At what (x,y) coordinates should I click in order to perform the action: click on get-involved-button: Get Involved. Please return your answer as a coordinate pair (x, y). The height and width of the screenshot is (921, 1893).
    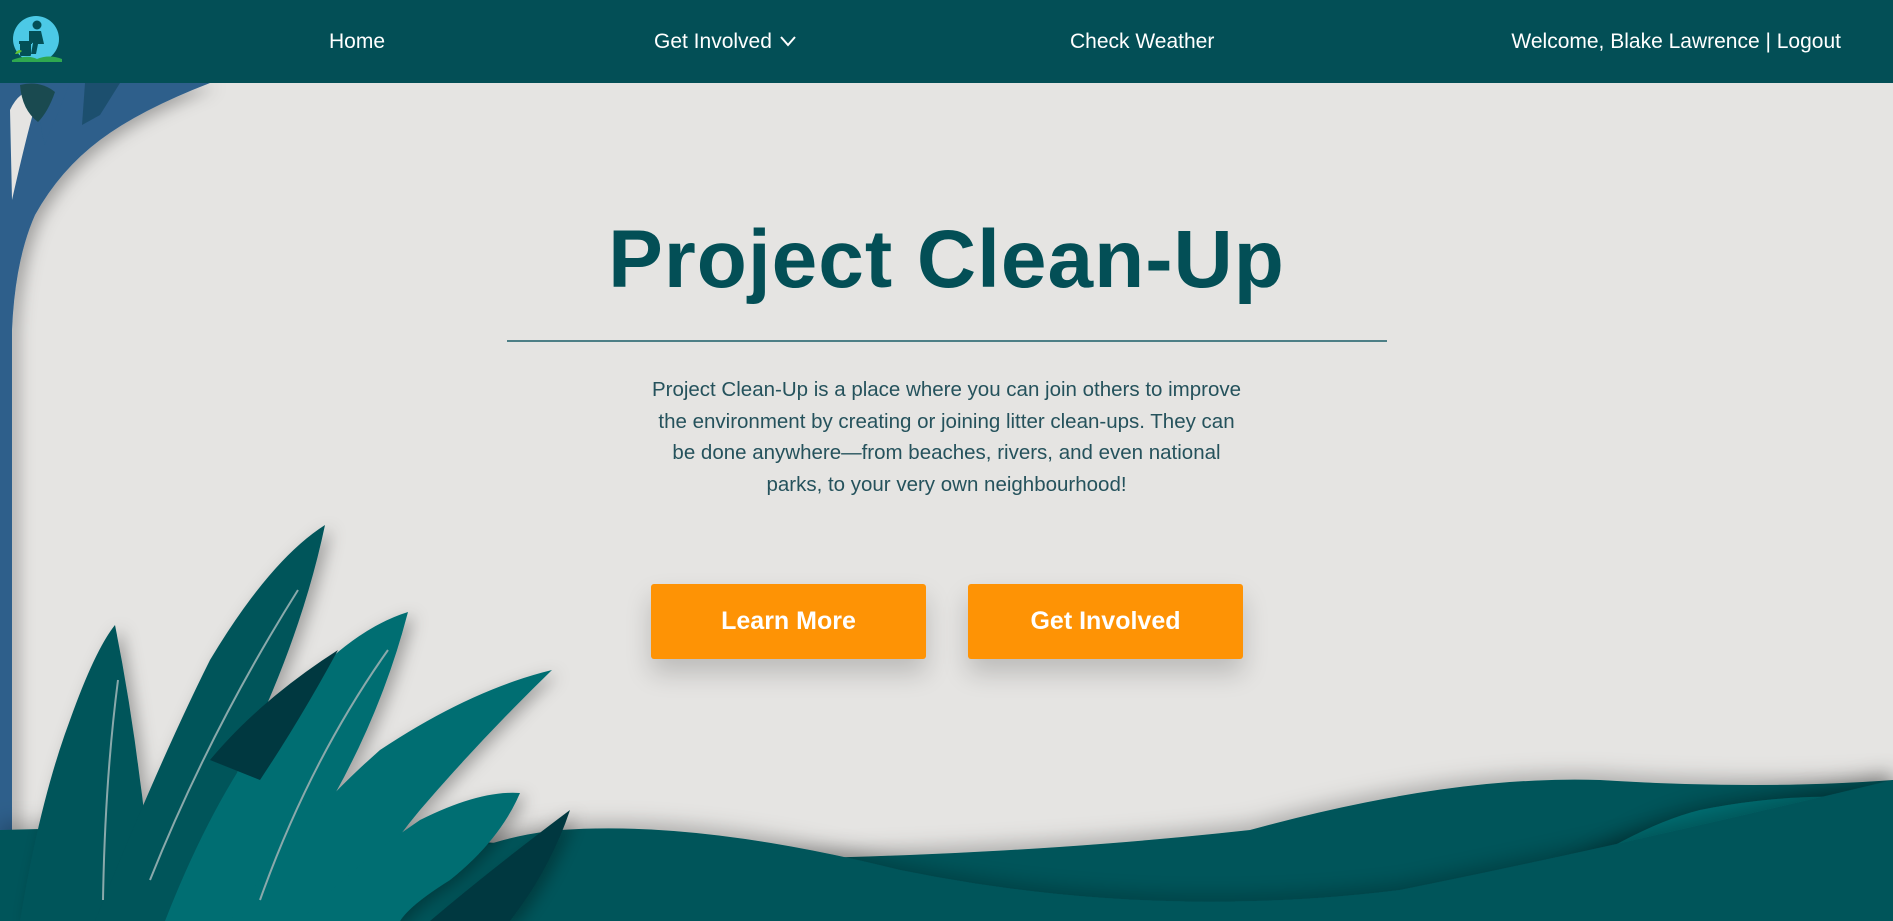
    Looking at the image, I should click on (1105, 621).